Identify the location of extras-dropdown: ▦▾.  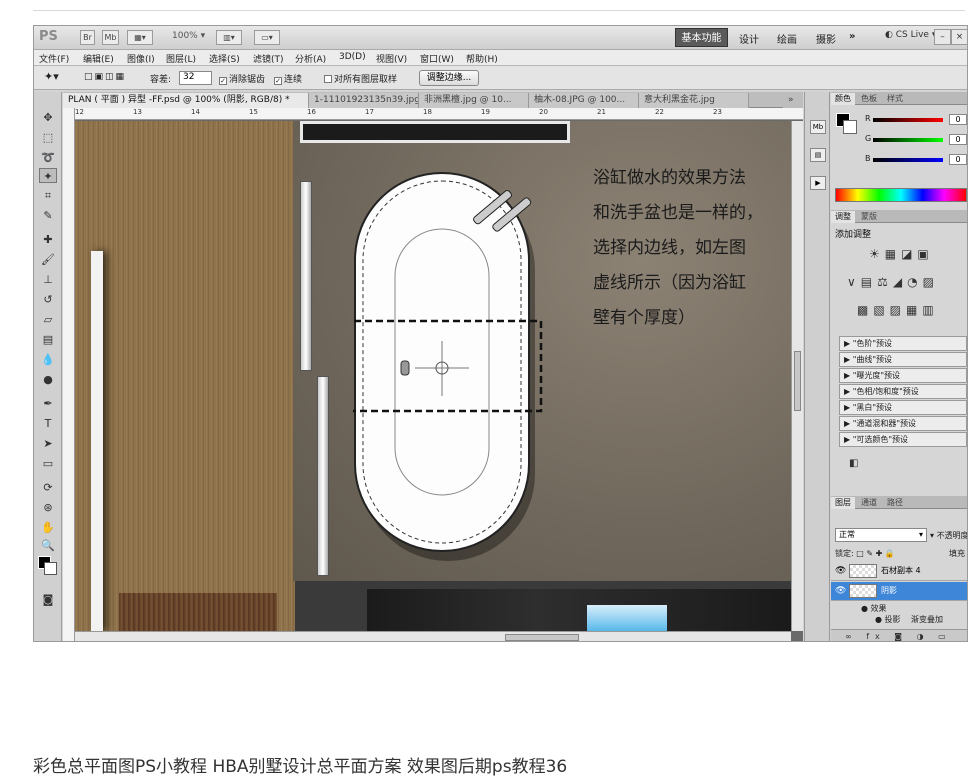
(140, 37).